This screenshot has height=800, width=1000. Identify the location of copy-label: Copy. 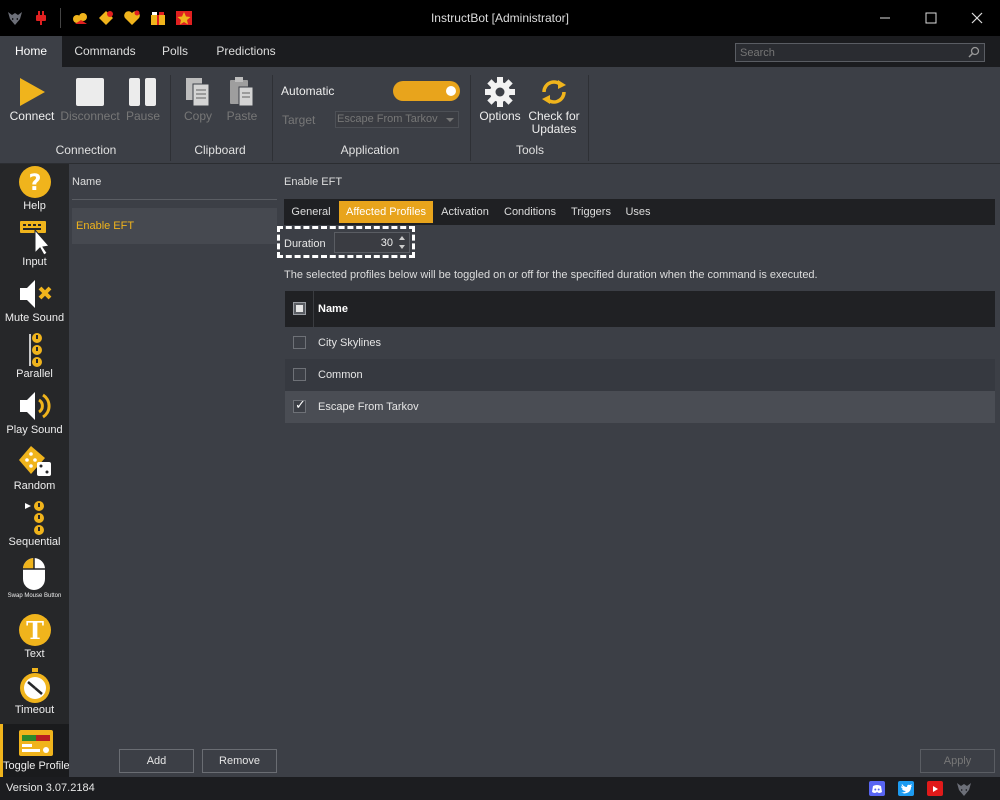
(197, 116).